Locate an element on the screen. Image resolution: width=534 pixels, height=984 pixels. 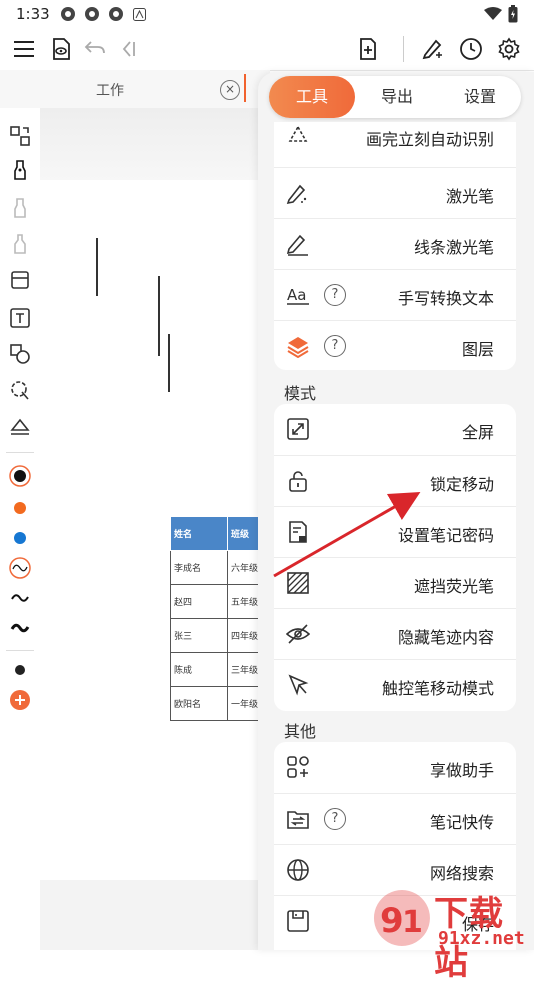
stroke-medium is located at coordinates (20, 598).